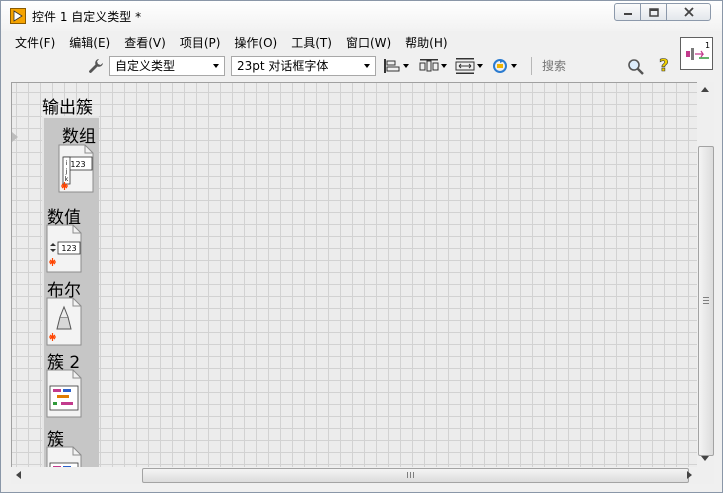 This screenshot has width=723, height=493. Describe the element at coordinates (15, 137) in the screenshot. I see `origin-marker-icon` at that location.